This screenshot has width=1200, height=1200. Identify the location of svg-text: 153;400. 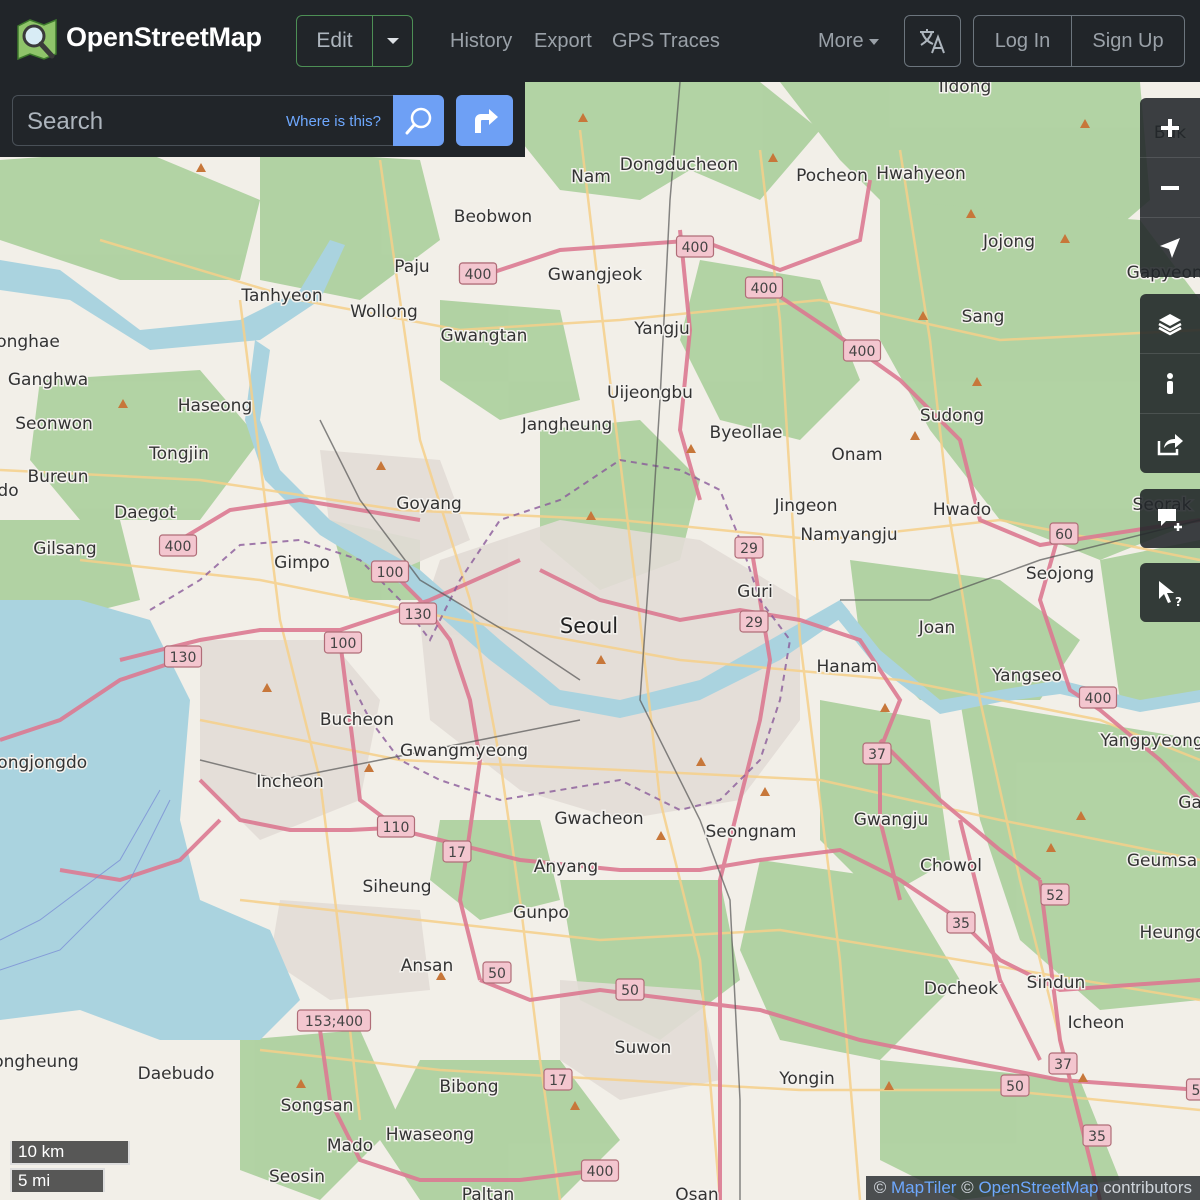
(334, 1022).